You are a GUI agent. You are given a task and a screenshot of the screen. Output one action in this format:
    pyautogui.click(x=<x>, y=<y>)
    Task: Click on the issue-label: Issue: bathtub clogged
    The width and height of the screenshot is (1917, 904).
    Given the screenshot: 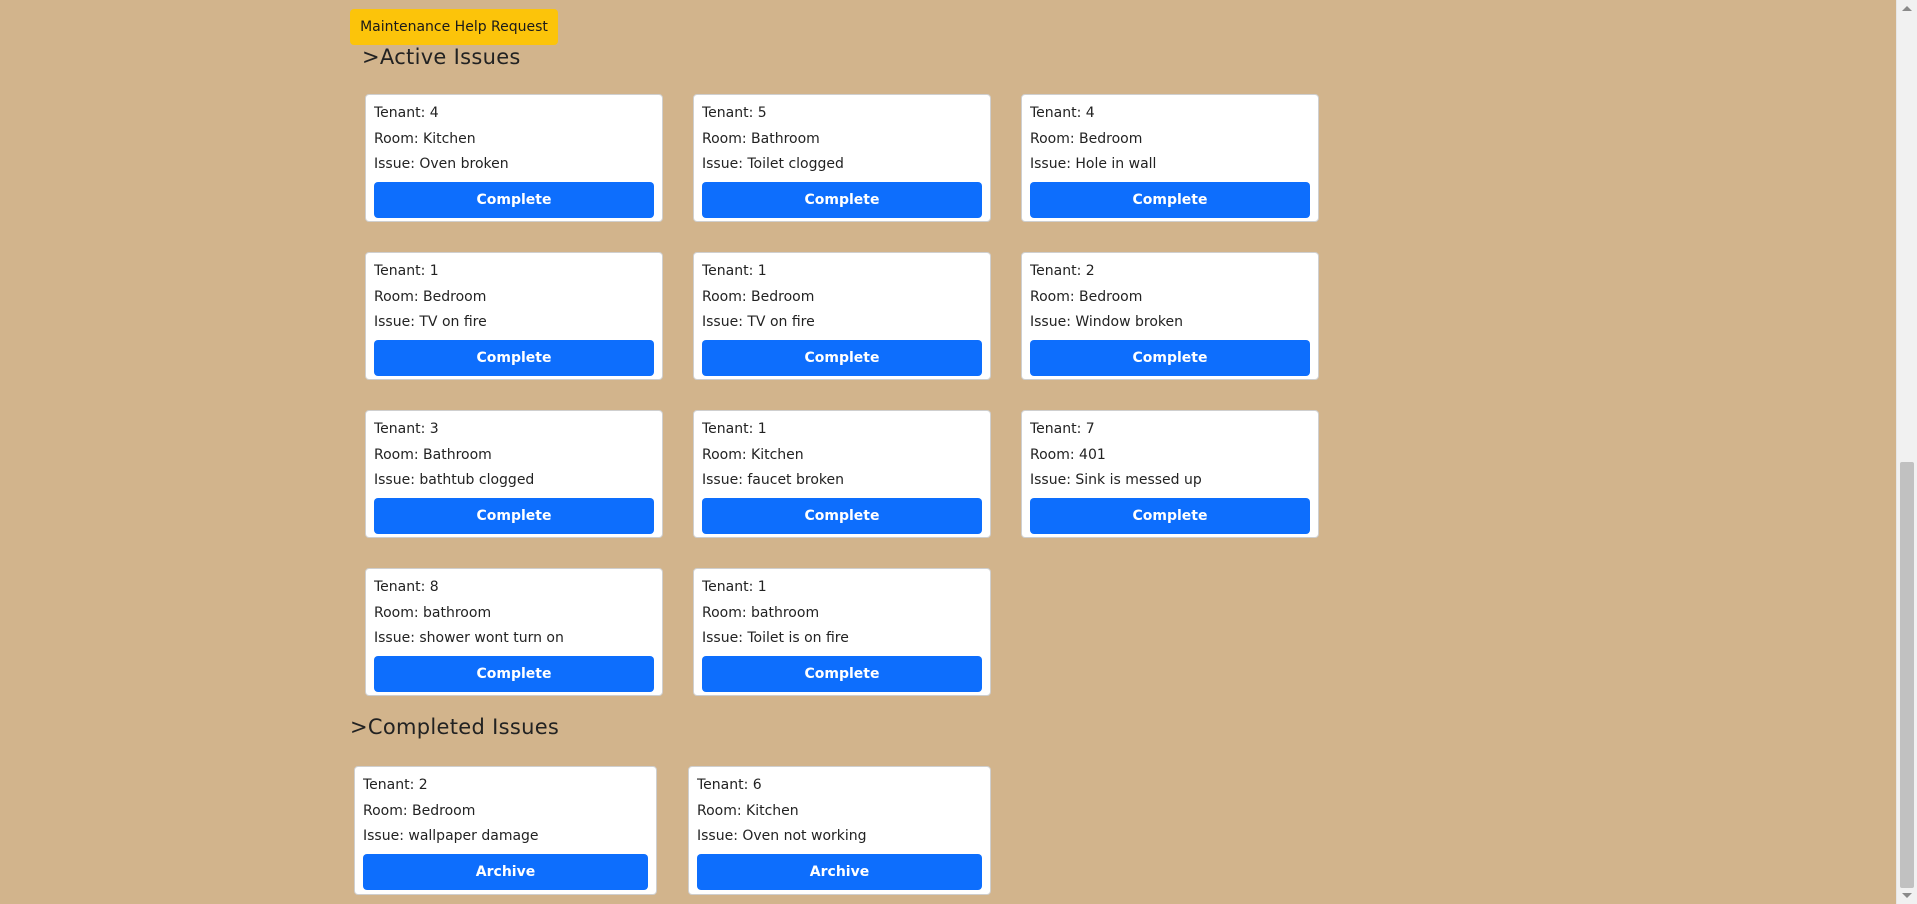 What is the action you would take?
    pyautogui.click(x=454, y=480)
    